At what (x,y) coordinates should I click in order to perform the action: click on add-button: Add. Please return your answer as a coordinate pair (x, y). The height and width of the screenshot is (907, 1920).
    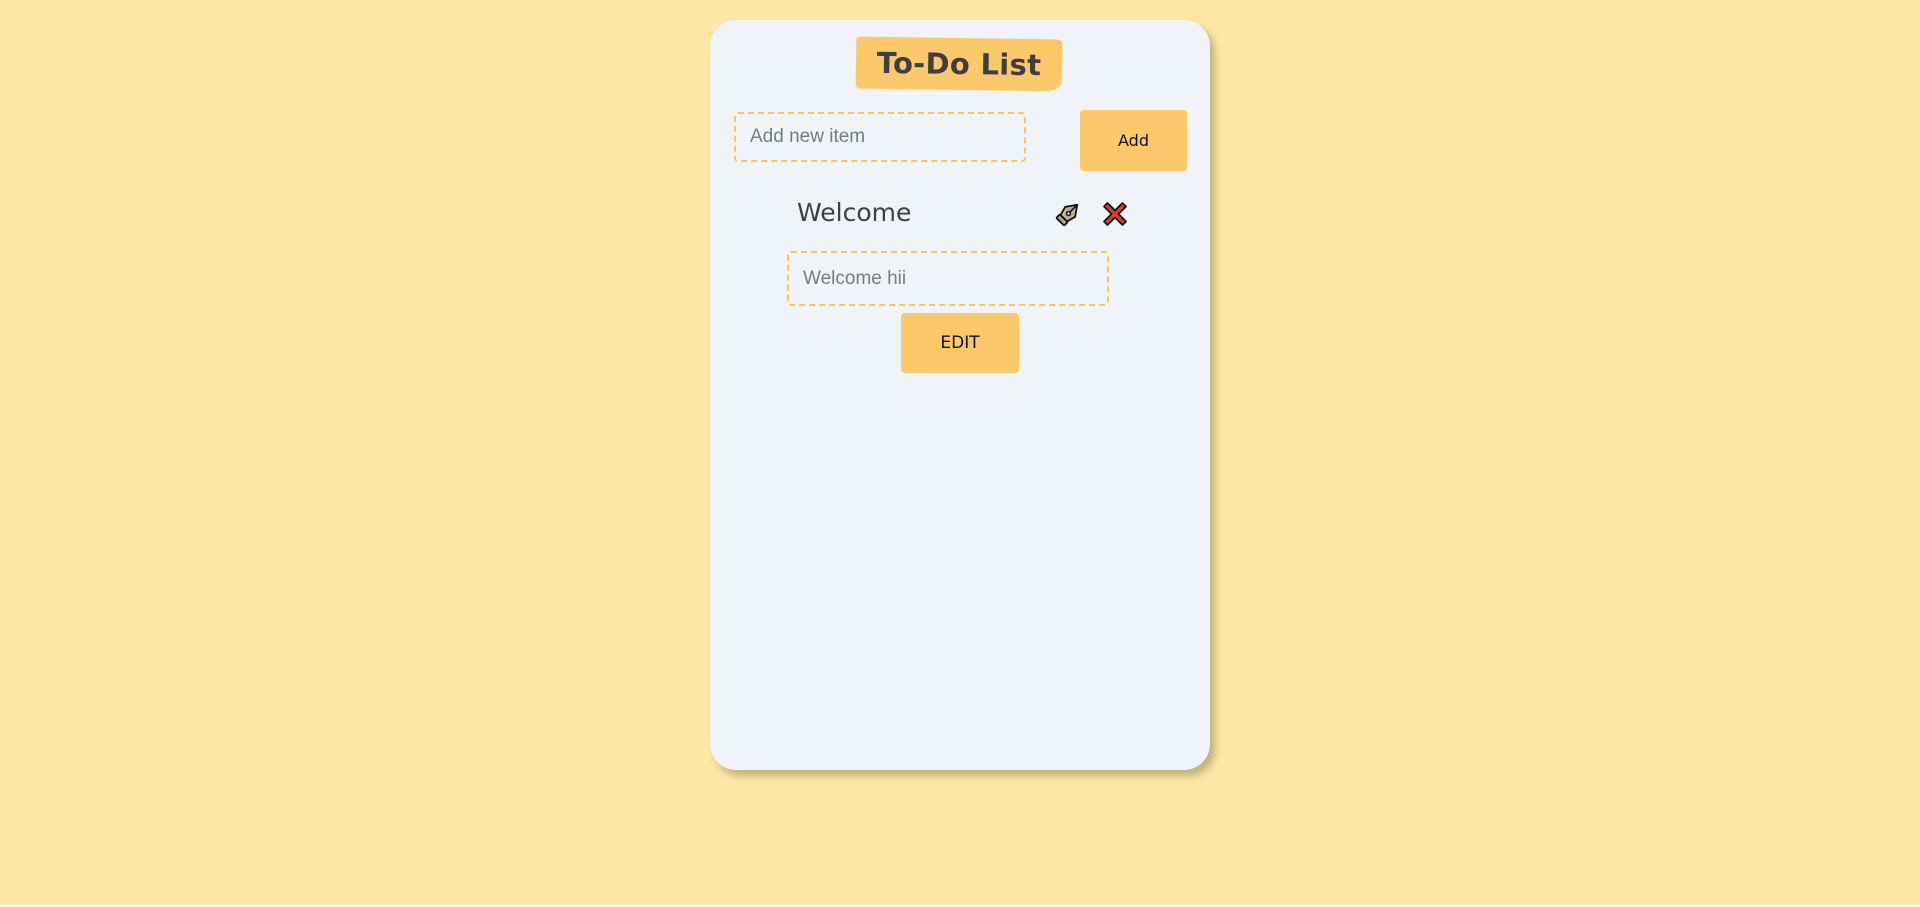
    Looking at the image, I should click on (1133, 140).